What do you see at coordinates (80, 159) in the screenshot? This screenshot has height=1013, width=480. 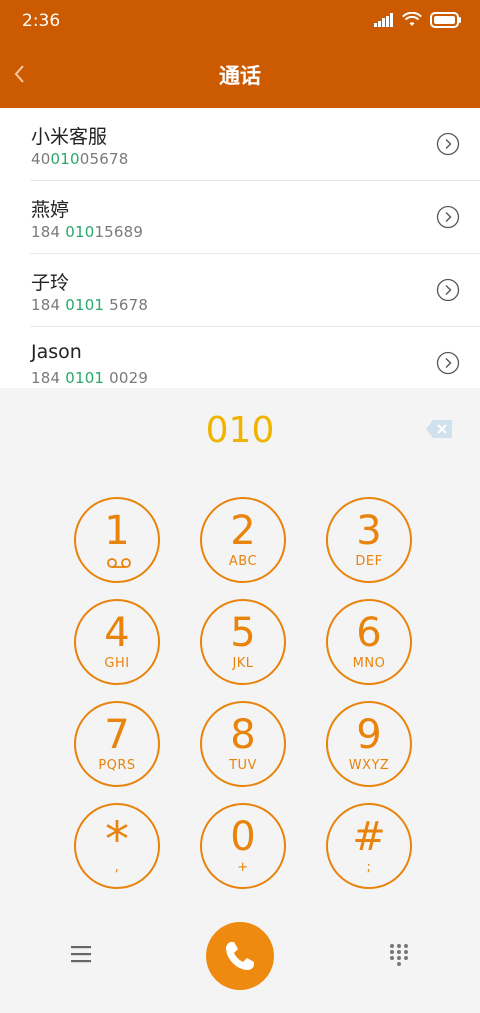 I see `contact-number: 4001005678` at bounding box center [80, 159].